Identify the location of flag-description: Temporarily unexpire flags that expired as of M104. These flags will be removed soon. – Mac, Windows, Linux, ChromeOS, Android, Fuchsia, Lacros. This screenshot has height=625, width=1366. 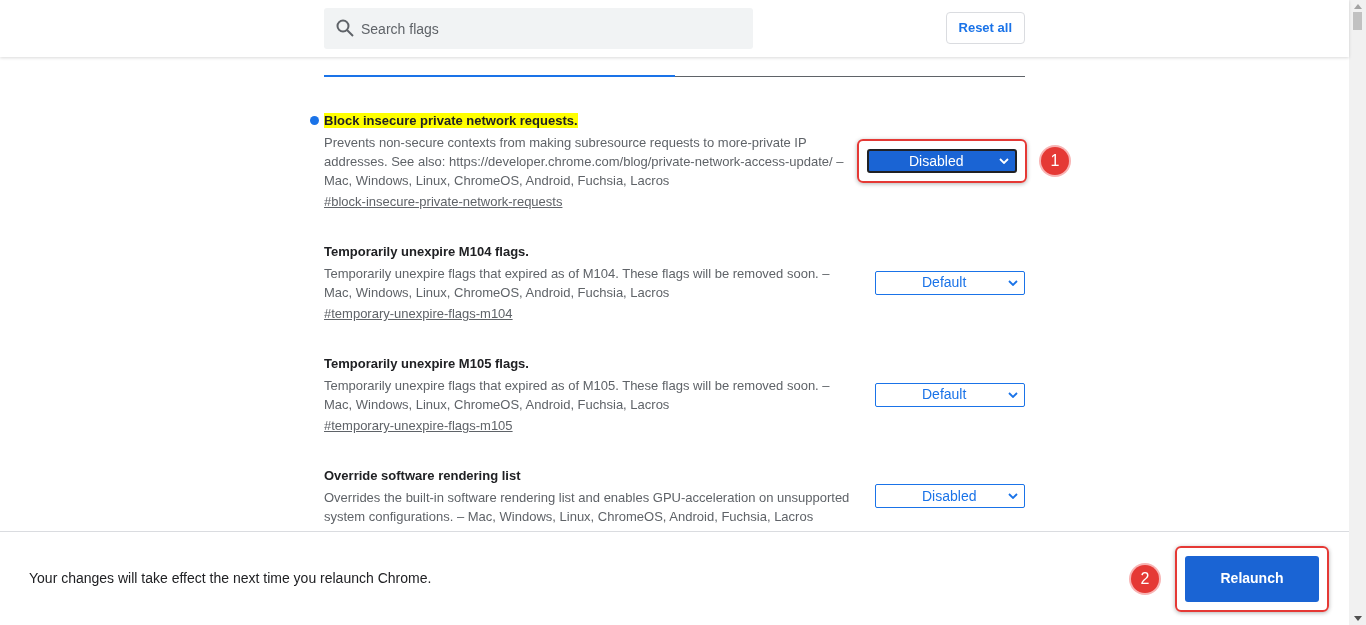
(577, 283).